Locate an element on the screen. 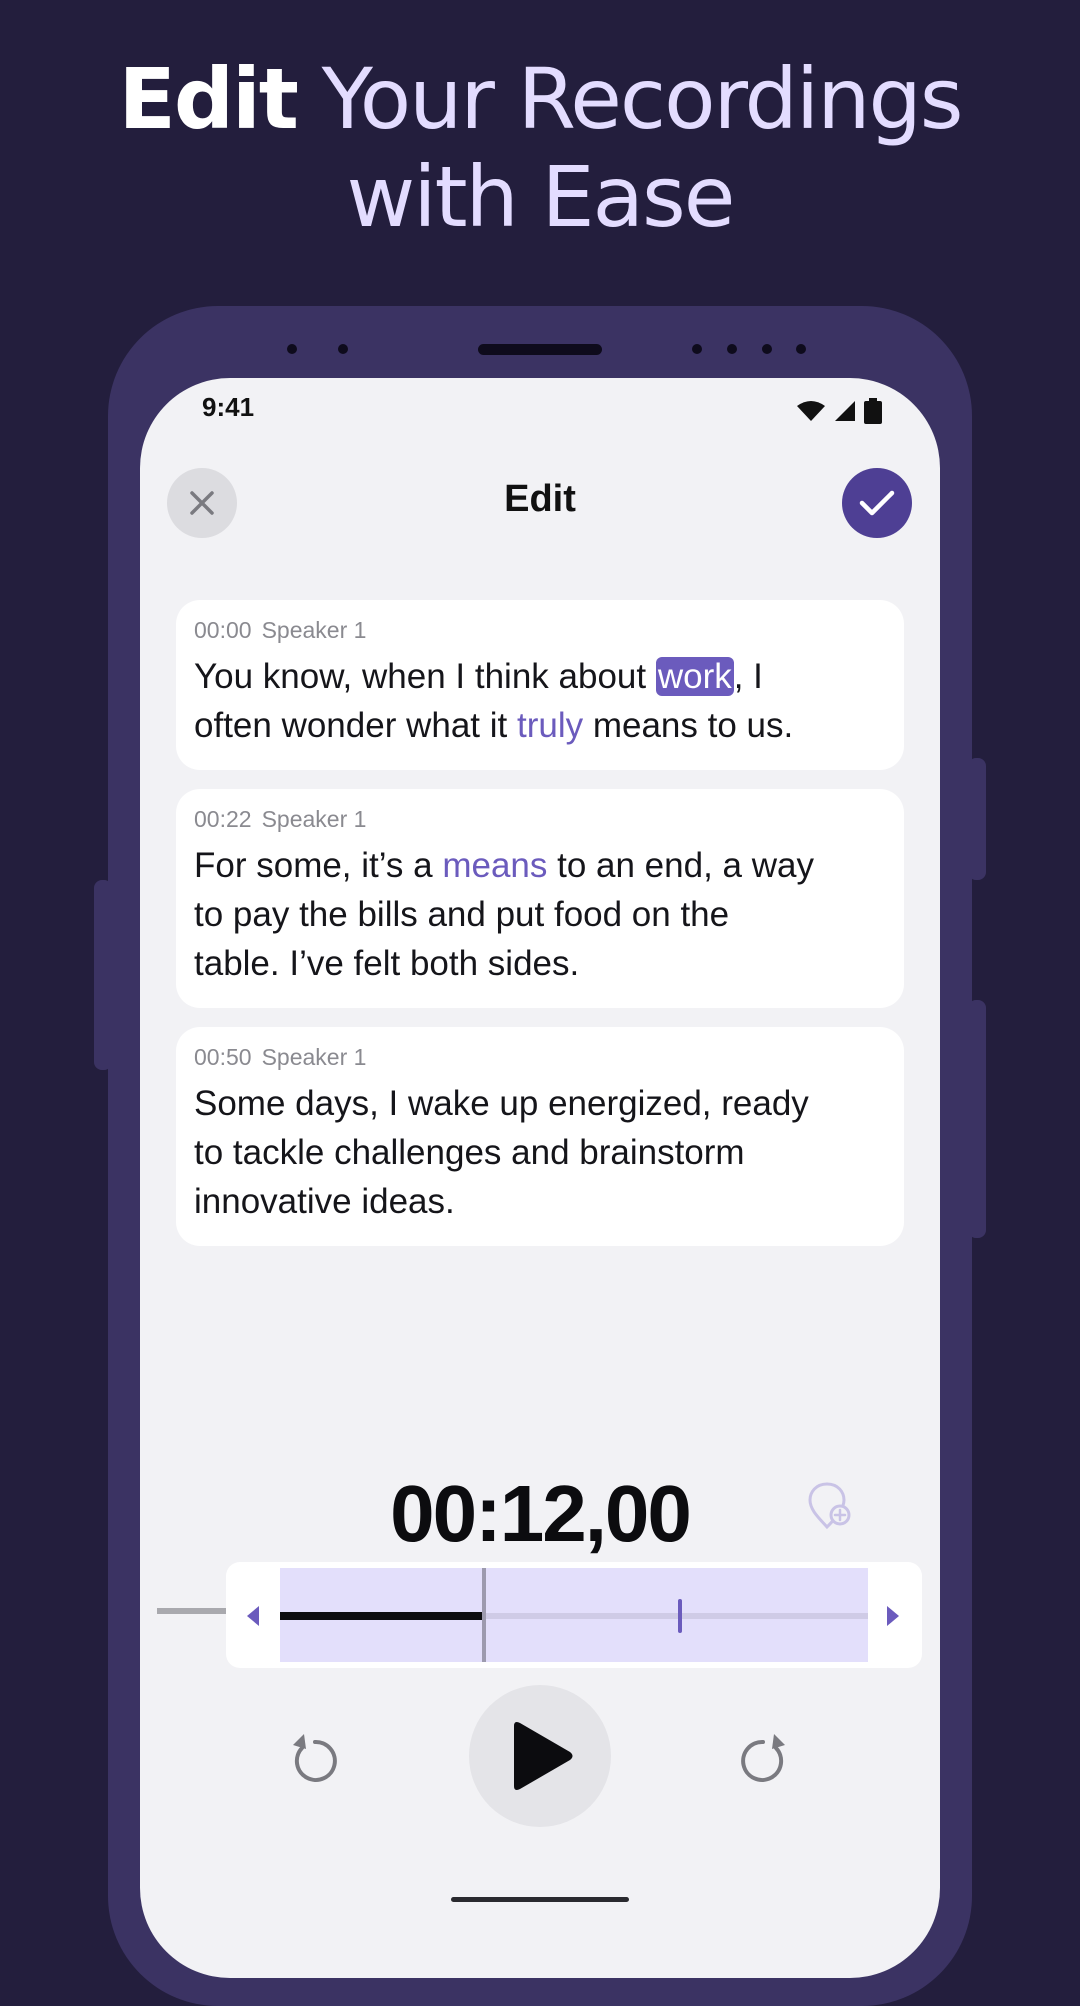  trim-selection is located at coordinates (574, 1615).